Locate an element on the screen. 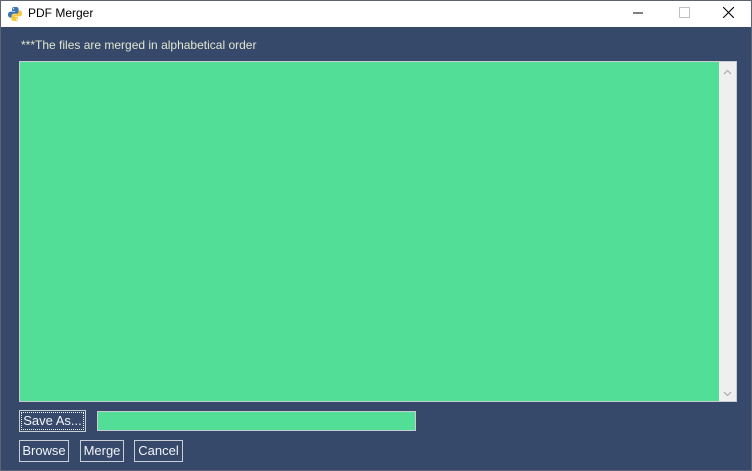  minimize-icon is located at coordinates (638, 14).